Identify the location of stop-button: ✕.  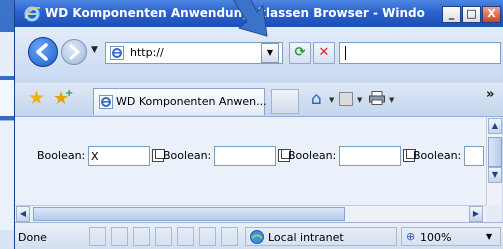
(324, 53).